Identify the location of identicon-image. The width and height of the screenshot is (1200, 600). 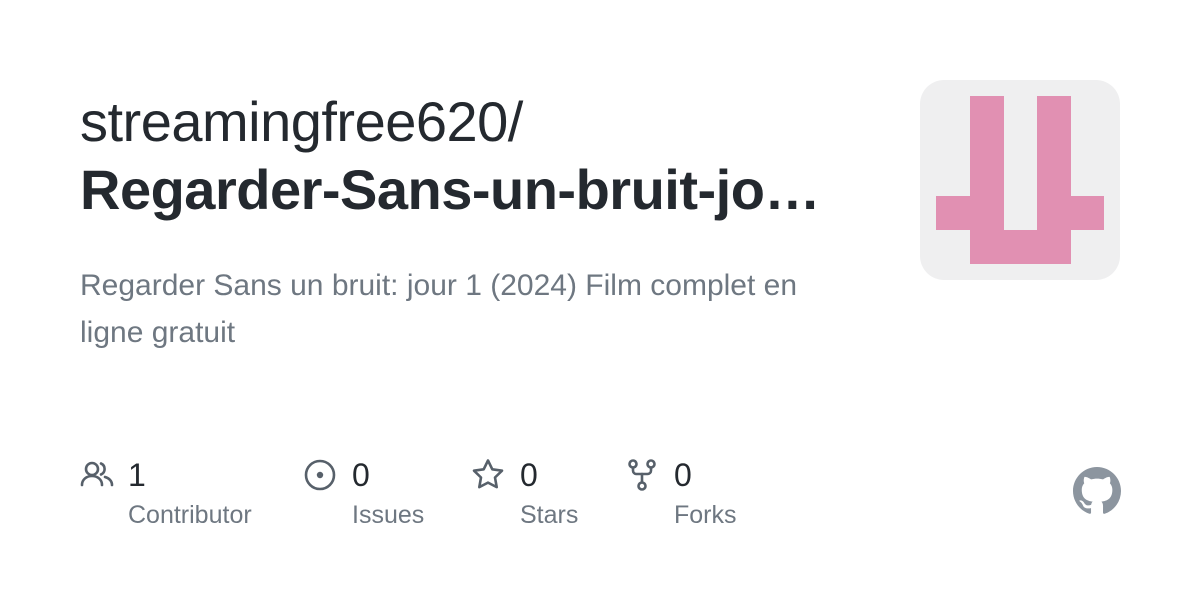
(1020, 180).